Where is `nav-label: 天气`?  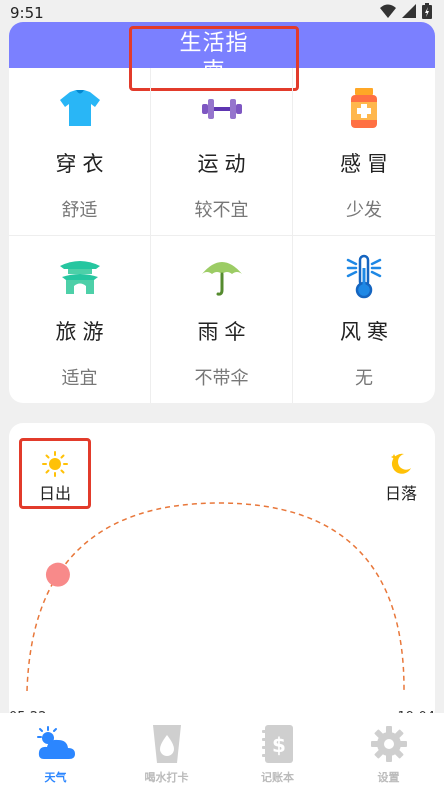
nav-label: 天气 is located at coordinates (55, 777).